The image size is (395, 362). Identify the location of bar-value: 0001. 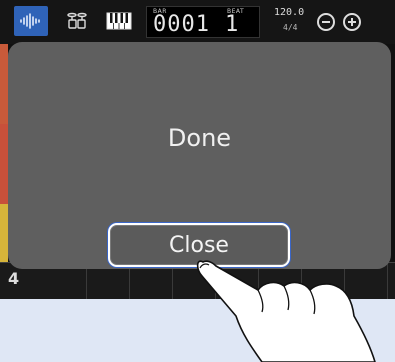
(181, 24).